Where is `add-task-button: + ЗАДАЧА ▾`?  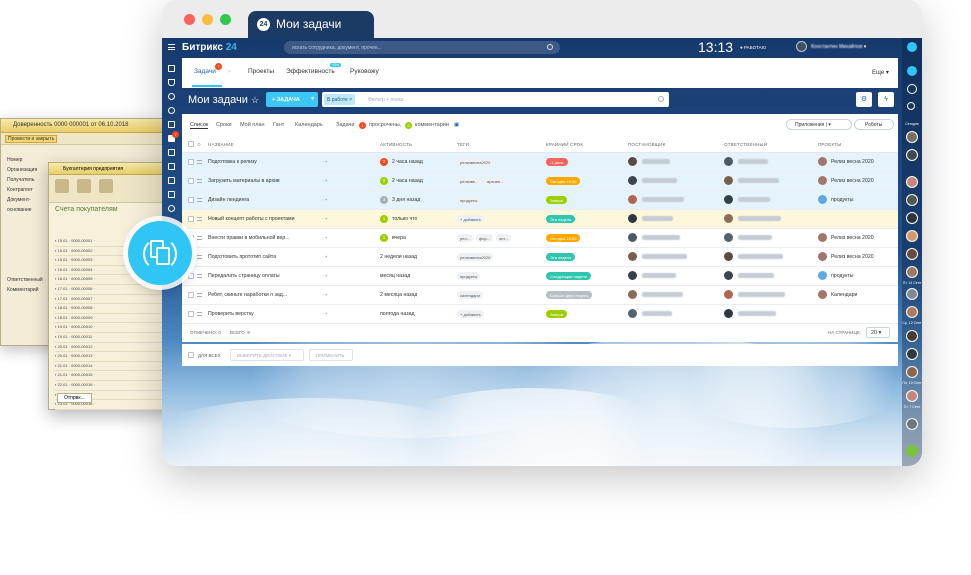 add-task-button: + ЗАДАЧА ▾ is located at coordinates (292, 99).